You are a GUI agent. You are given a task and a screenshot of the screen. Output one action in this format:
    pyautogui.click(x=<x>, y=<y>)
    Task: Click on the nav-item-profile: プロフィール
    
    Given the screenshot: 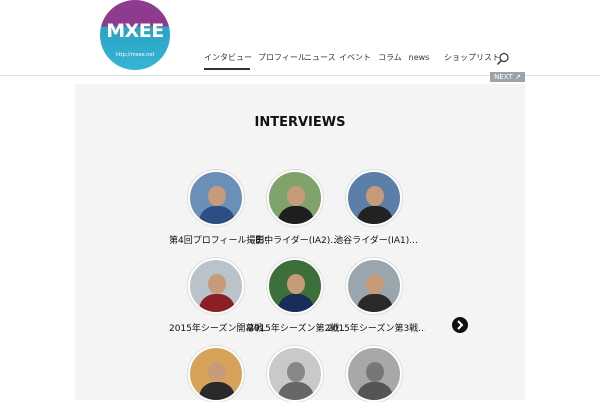 What is the action you would take?
    pyautogui.click(x=282, y=60)
    